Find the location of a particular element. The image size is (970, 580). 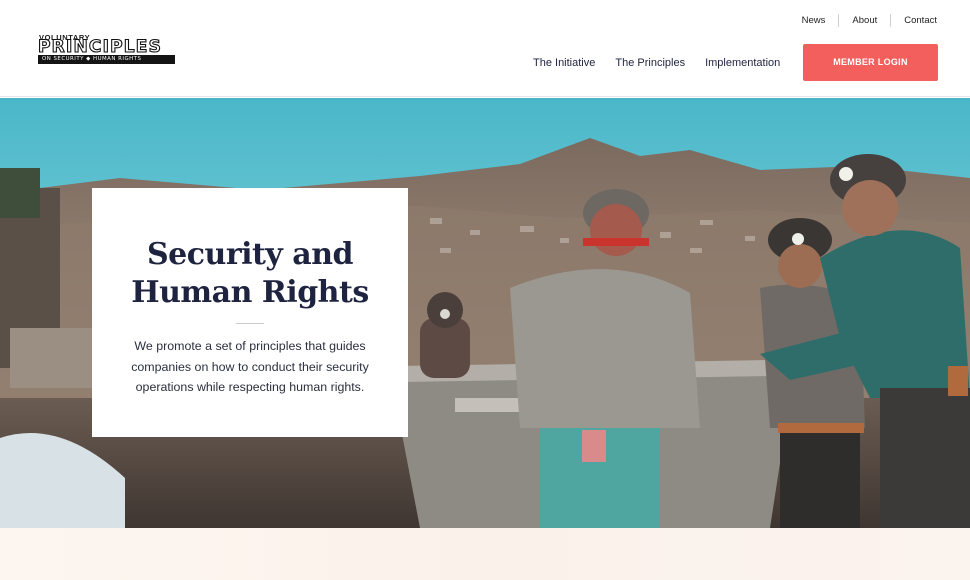

next-section-band is located at coordinates (485, 554).